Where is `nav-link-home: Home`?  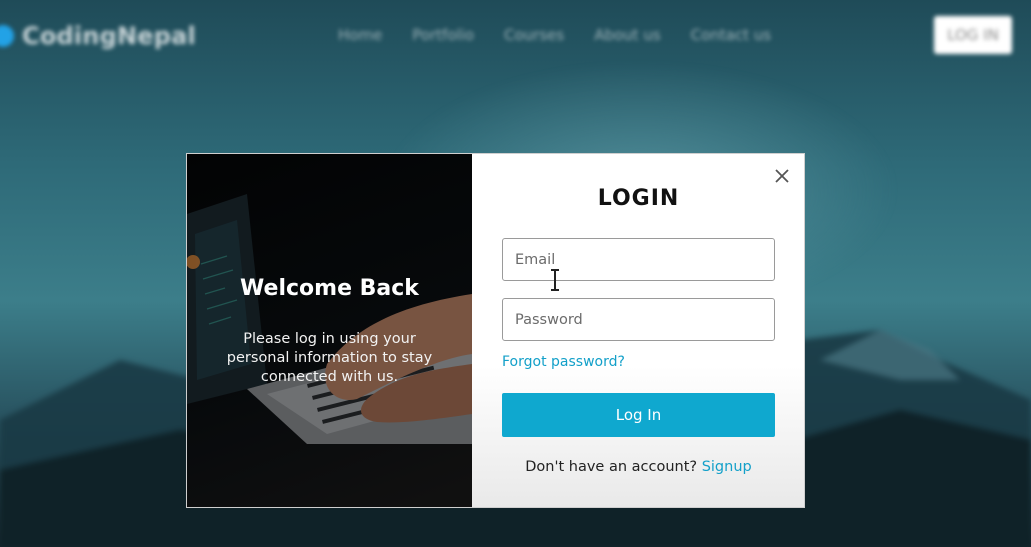
nav-link-home: Home is located at coordinates (360, 35).